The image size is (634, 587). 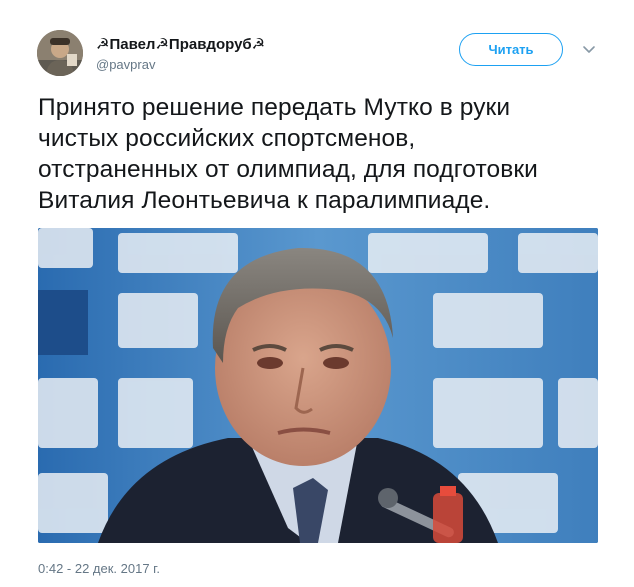 I want to click on chevron-down-icon, so click(x=589, y=49).